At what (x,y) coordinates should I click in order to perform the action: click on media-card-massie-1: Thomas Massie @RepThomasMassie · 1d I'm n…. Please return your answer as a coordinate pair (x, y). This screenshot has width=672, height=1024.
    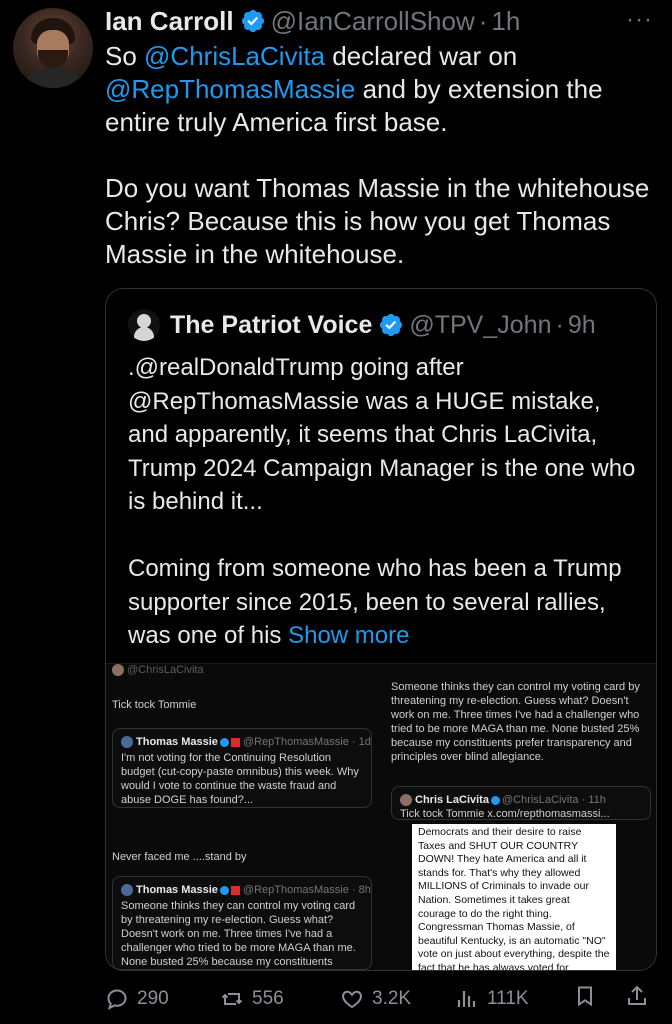
    Looking at the image, I should click on (242, 768).